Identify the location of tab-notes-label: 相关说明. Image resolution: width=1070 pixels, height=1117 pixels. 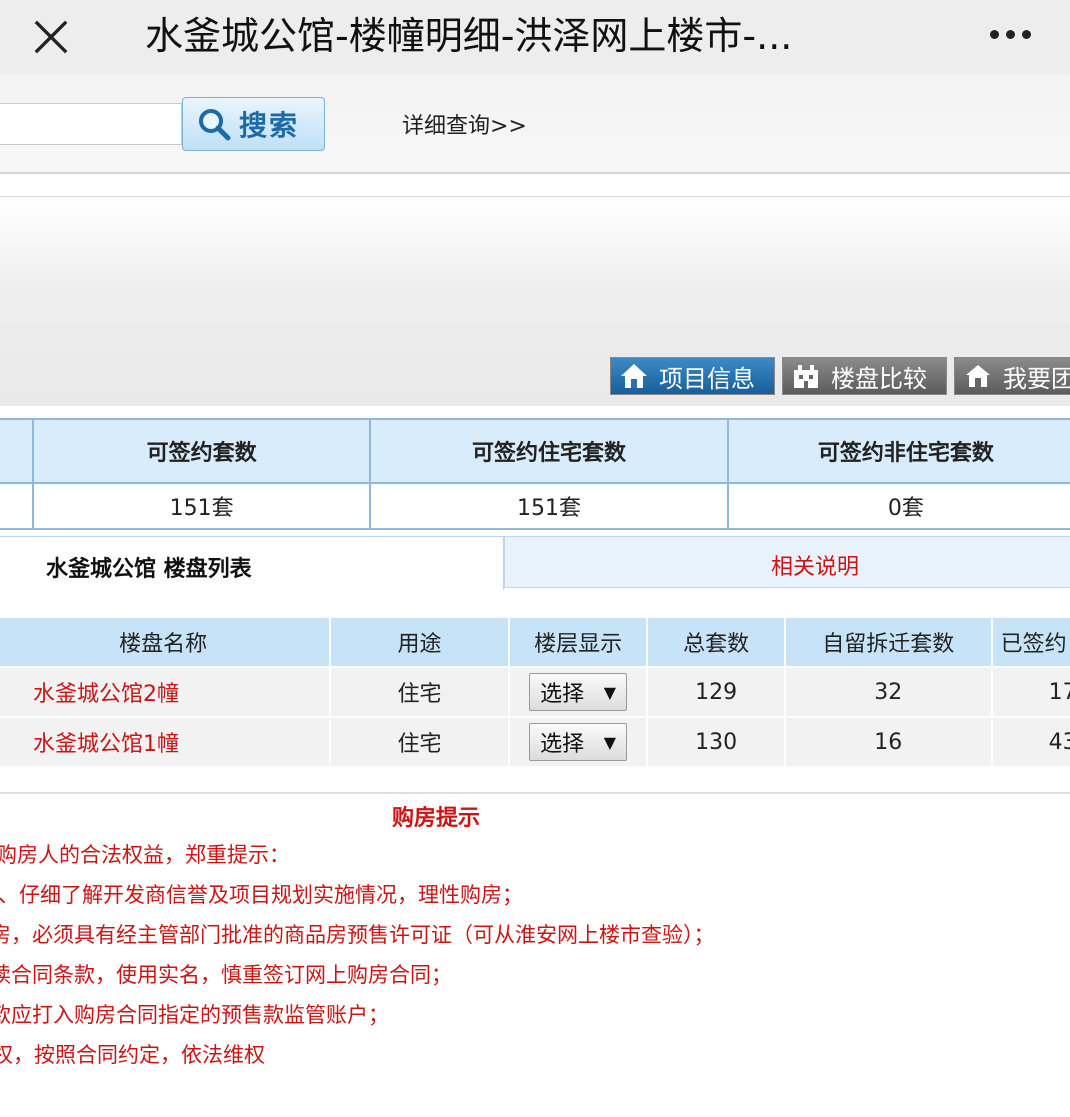
(815, 567).